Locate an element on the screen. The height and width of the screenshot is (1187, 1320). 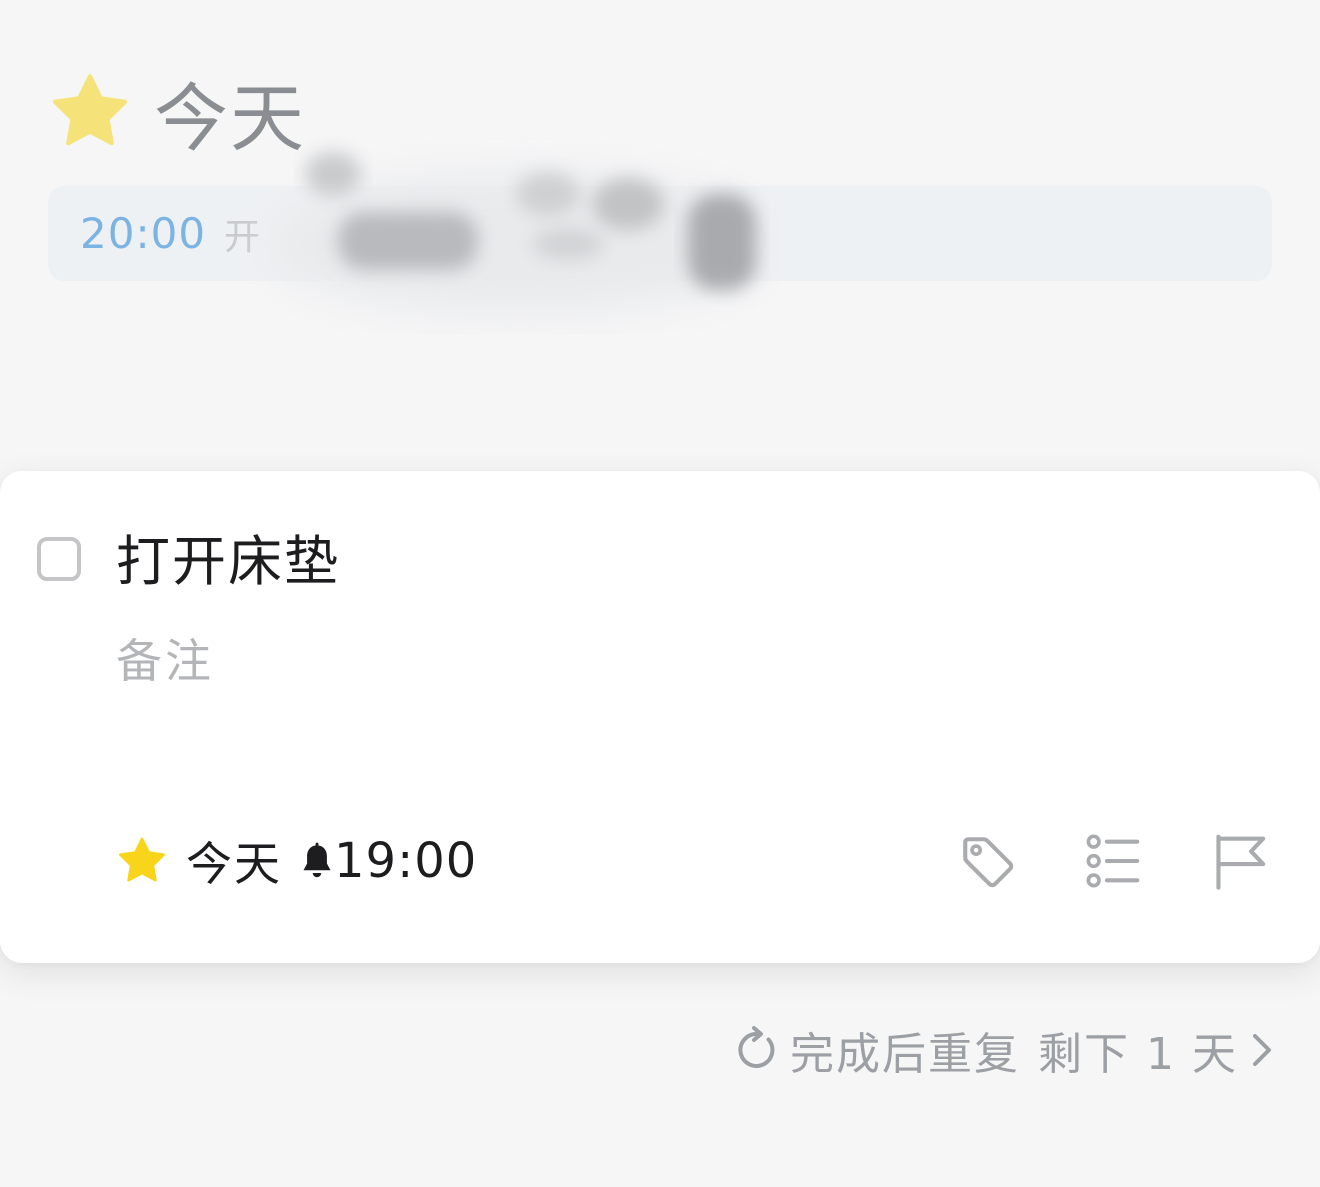
background-task-text: 开 is located at coordinates (242, 237).